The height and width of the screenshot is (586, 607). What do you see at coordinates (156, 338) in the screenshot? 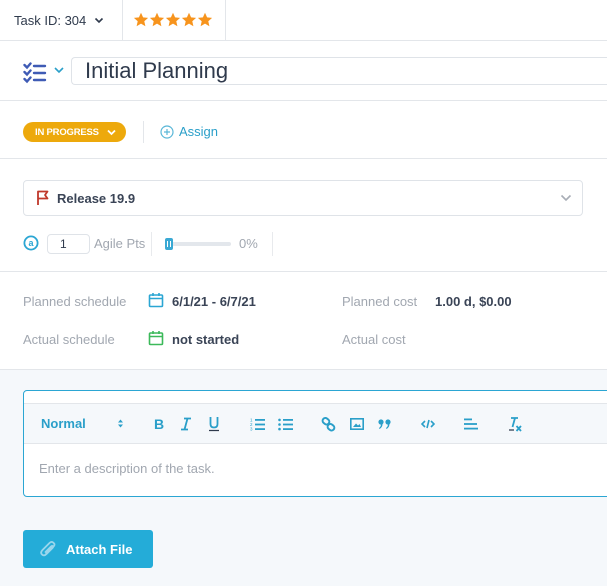
I see `actual-calendar-icon` at bounding box center [156, 338].